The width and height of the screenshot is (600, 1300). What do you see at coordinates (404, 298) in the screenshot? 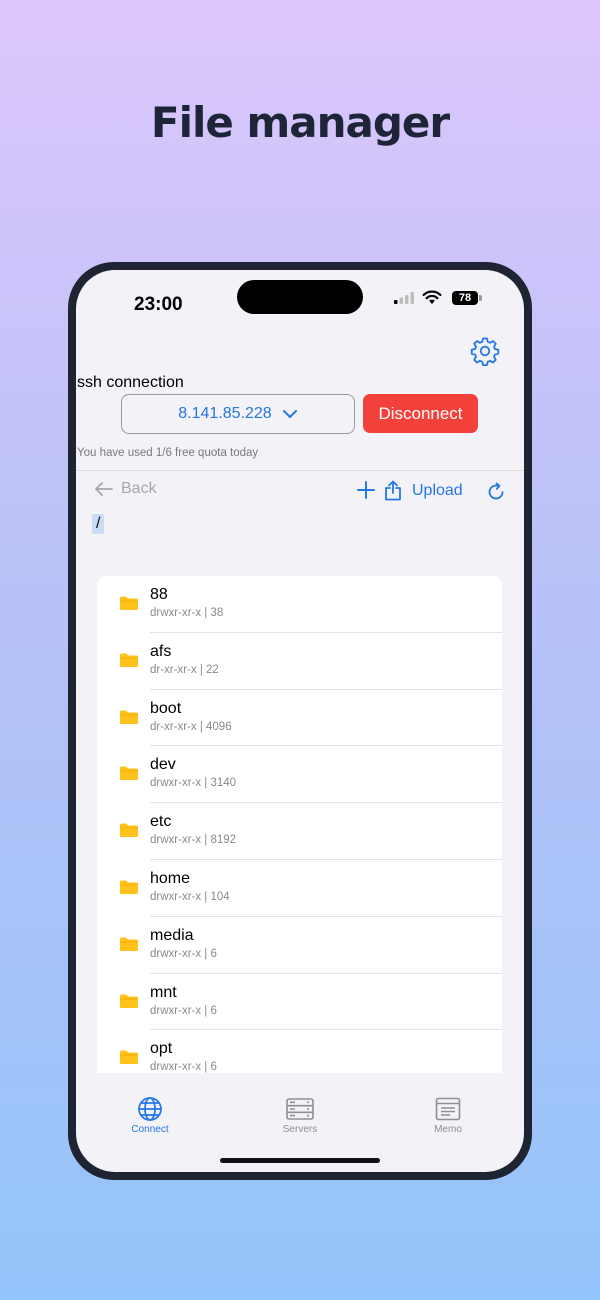
I see `cellular-signal-icon` at bounding box center [404, 298].